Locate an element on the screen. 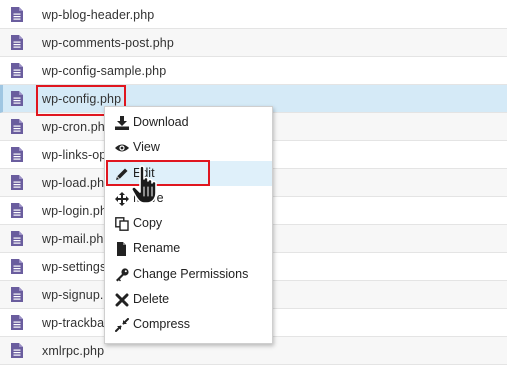 This screenshot has width=507, height=365. menu-item-view: View is located at coordinates (189, 147).